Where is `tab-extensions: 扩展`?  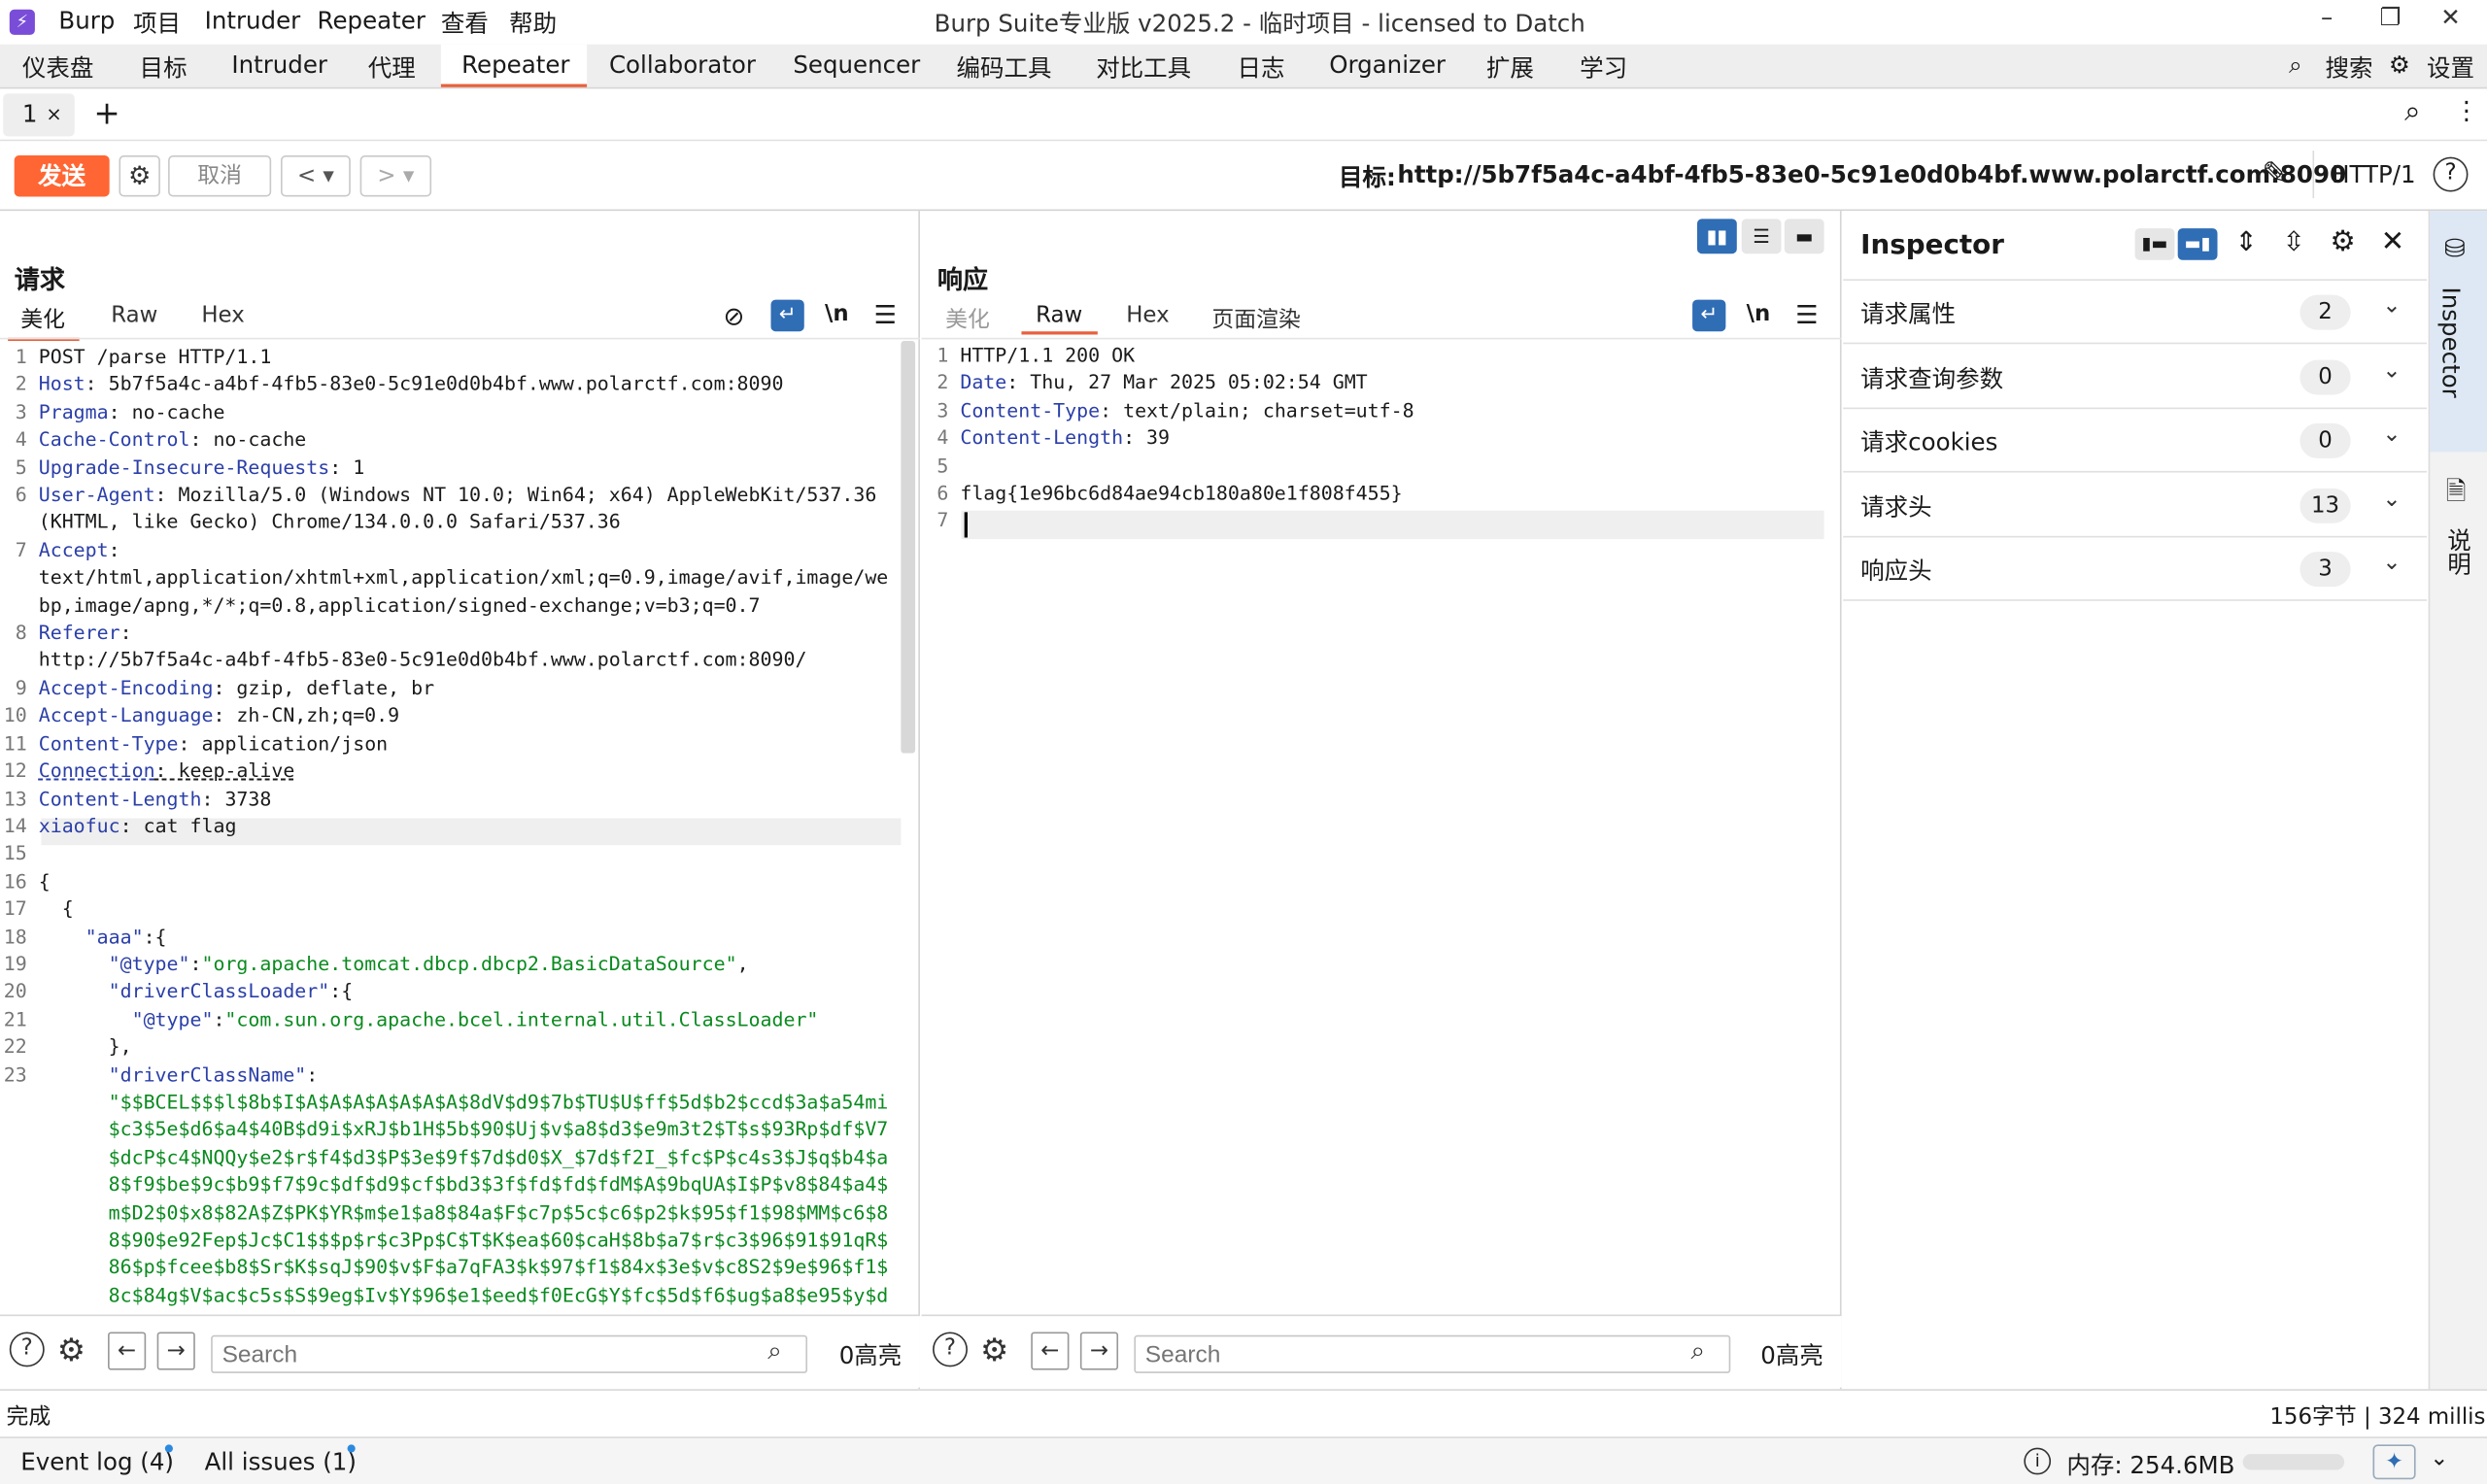
tab-extensions: 扩展 is located at coordinates (1510, 68).